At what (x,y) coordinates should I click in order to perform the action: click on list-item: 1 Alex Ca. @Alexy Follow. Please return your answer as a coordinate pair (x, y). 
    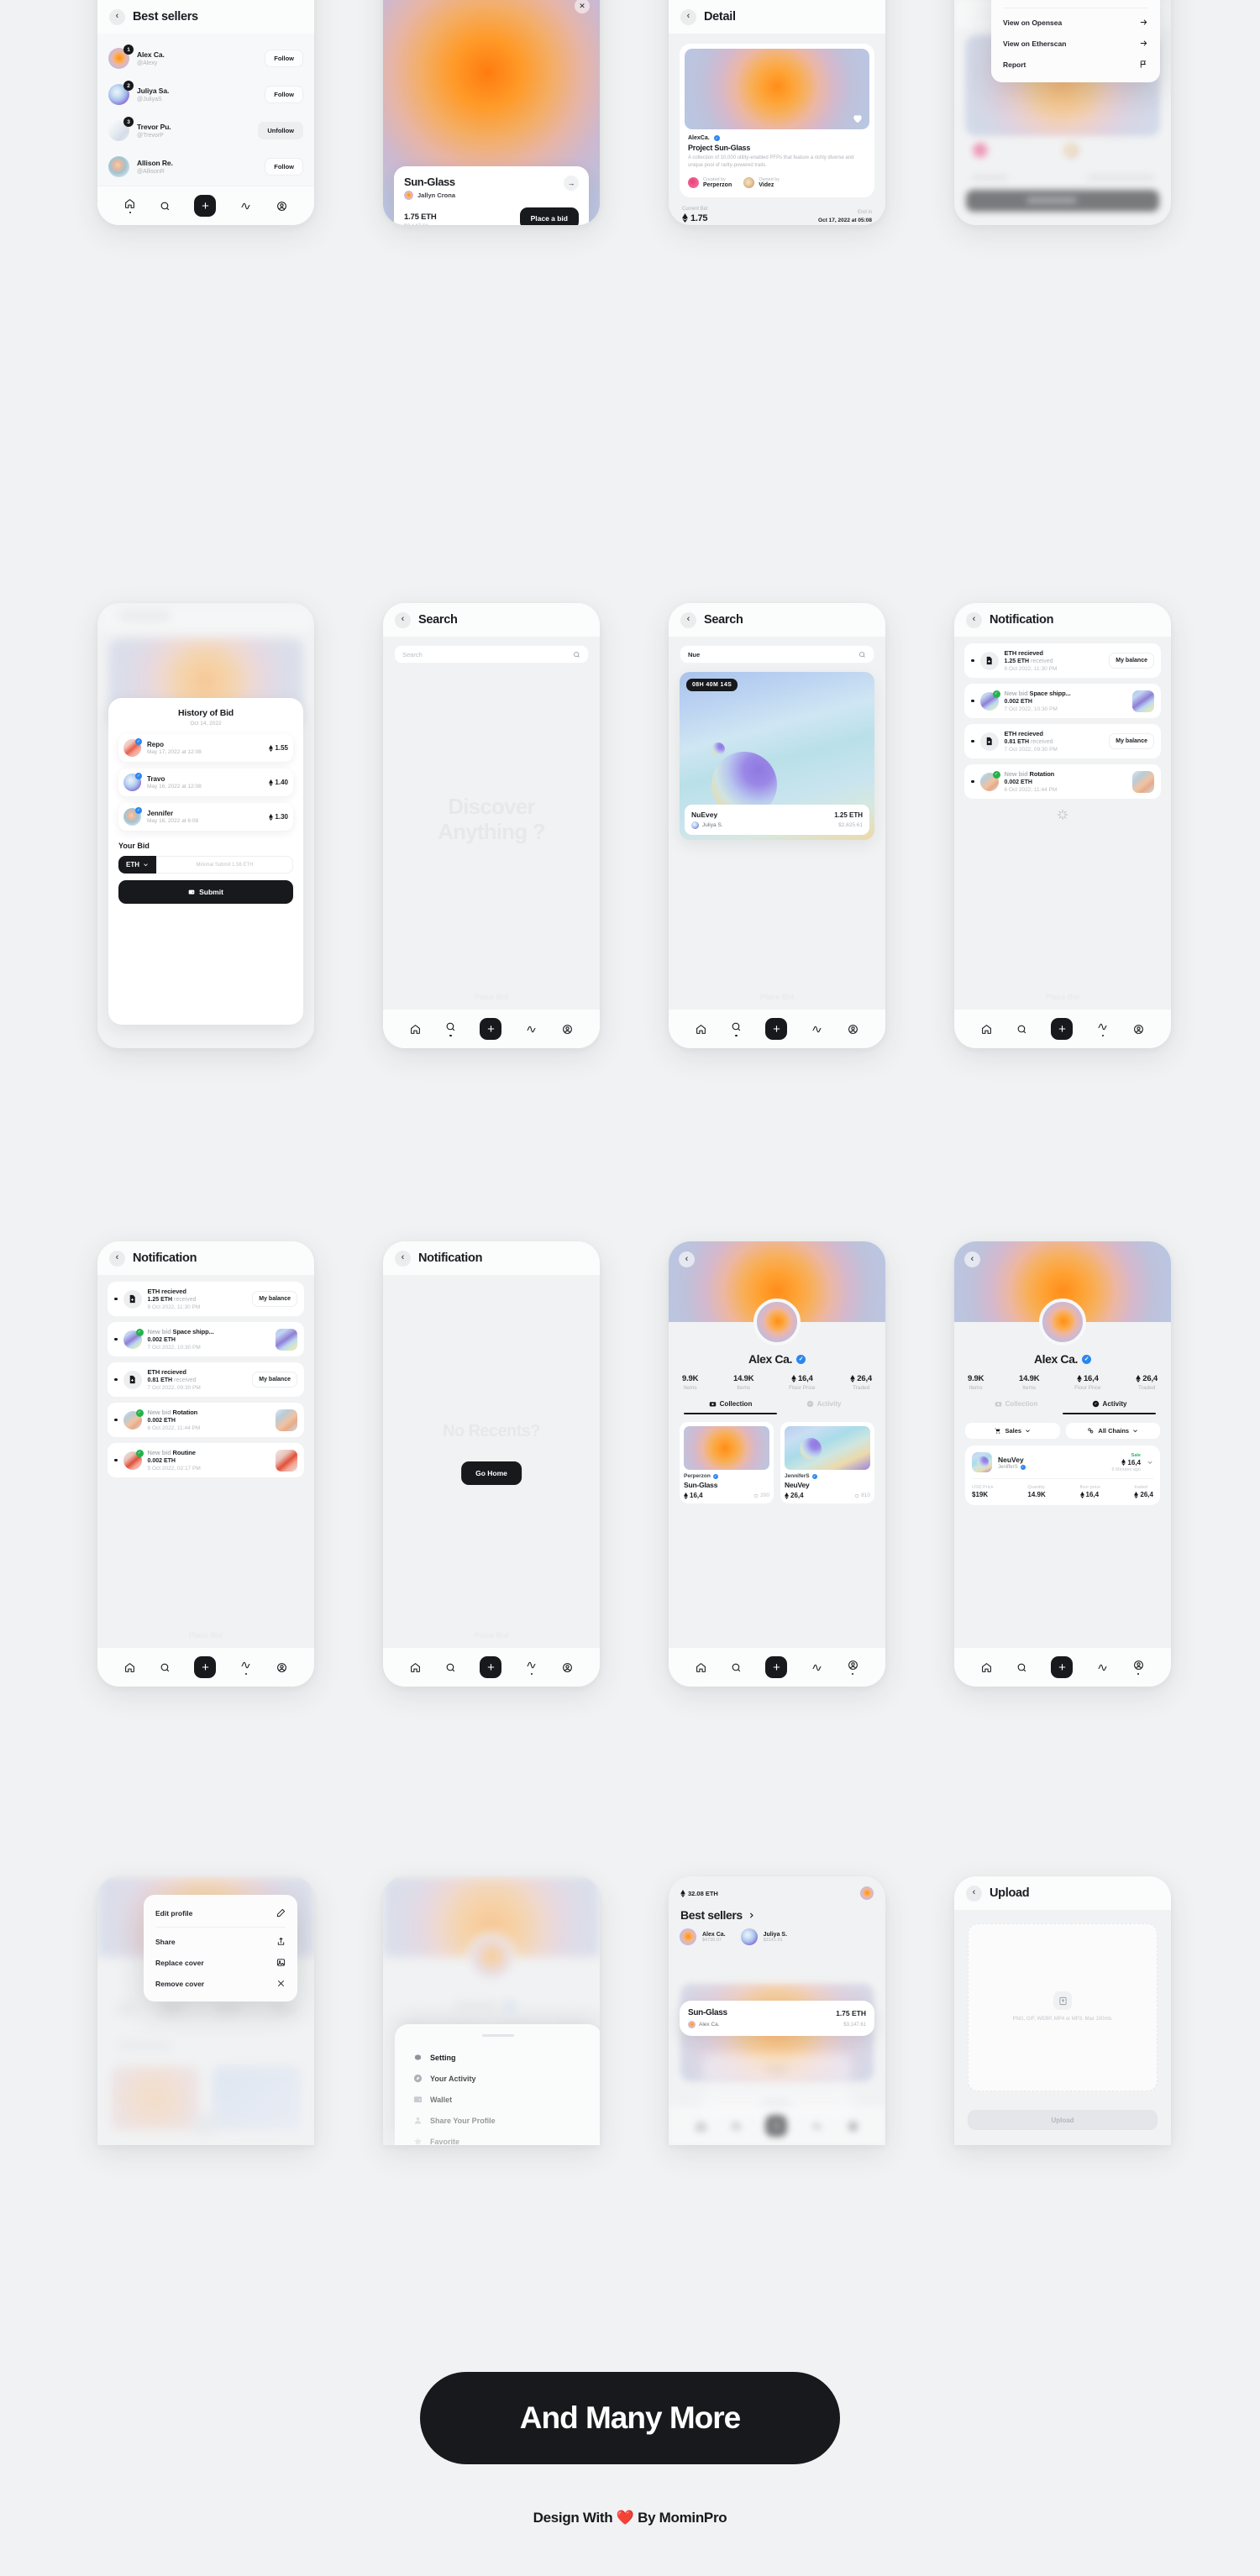
    Looking at the image, I should click on (205, 58).